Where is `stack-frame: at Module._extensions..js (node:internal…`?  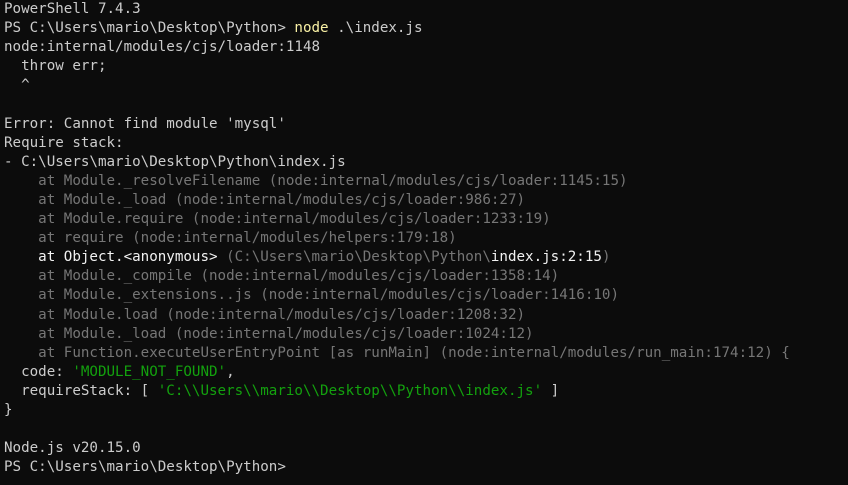 stack-frame: at Module._extensions..js (node:internal… is located at coordinates (311, 295).